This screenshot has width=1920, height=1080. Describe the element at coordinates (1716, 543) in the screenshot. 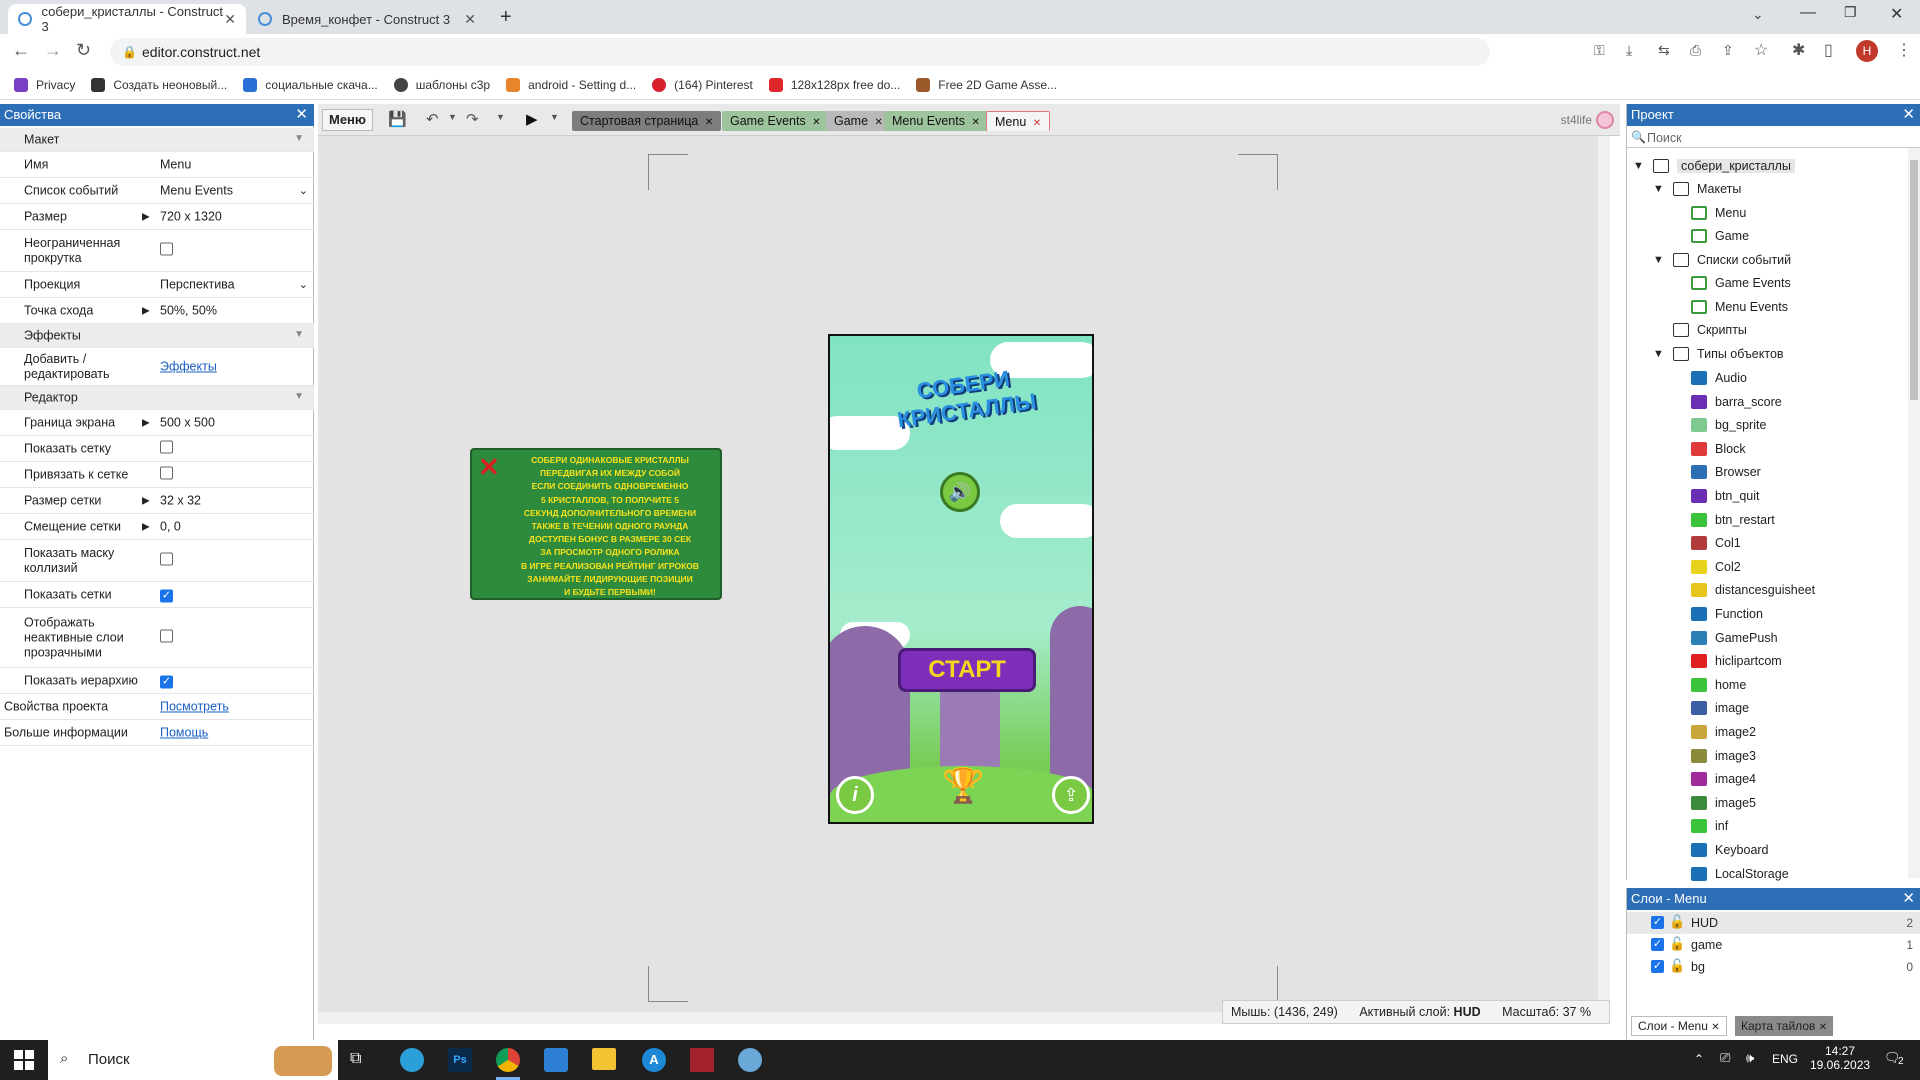

I see `tree-item-object-type: Col1` at that location.